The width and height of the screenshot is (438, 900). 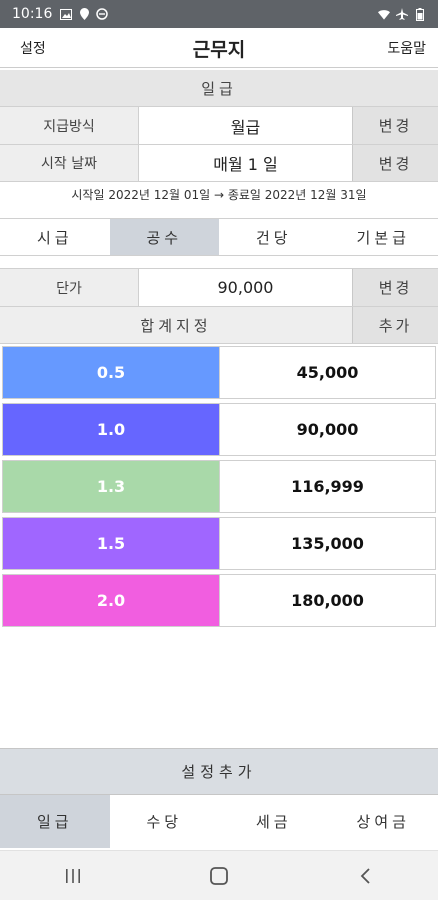 What do you see at coordinates (176, 325) in the screenshot?
I see `total-label: 합계지정` at bounding box center [176, 325].